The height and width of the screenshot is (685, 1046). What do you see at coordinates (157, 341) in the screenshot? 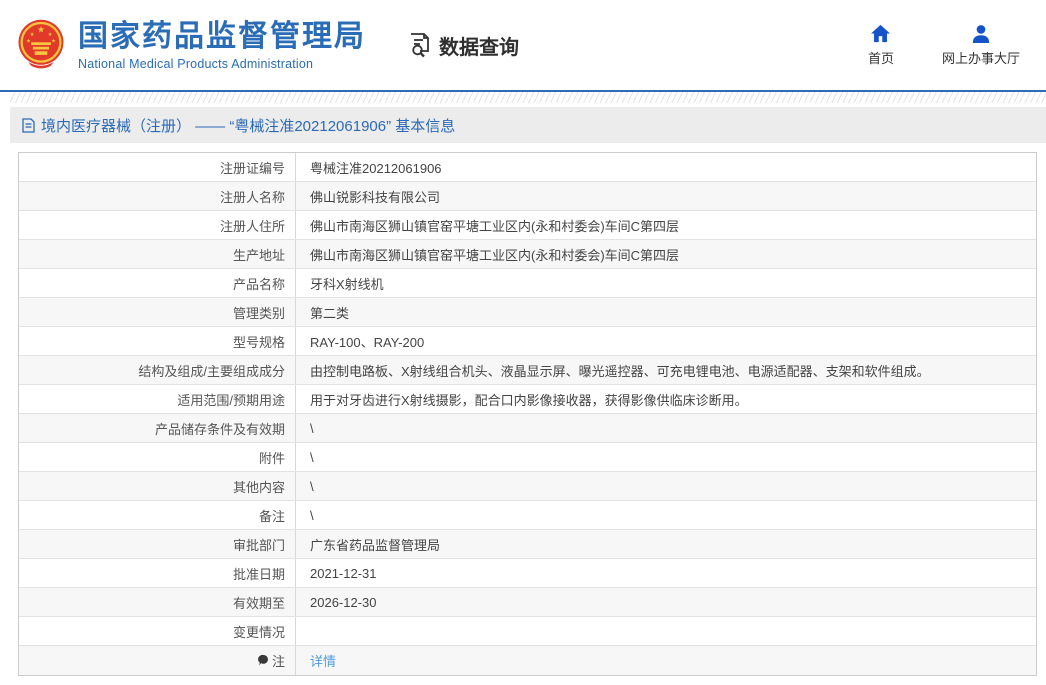
I see `row-label: 型号规格` at bounding box center [157, 341].